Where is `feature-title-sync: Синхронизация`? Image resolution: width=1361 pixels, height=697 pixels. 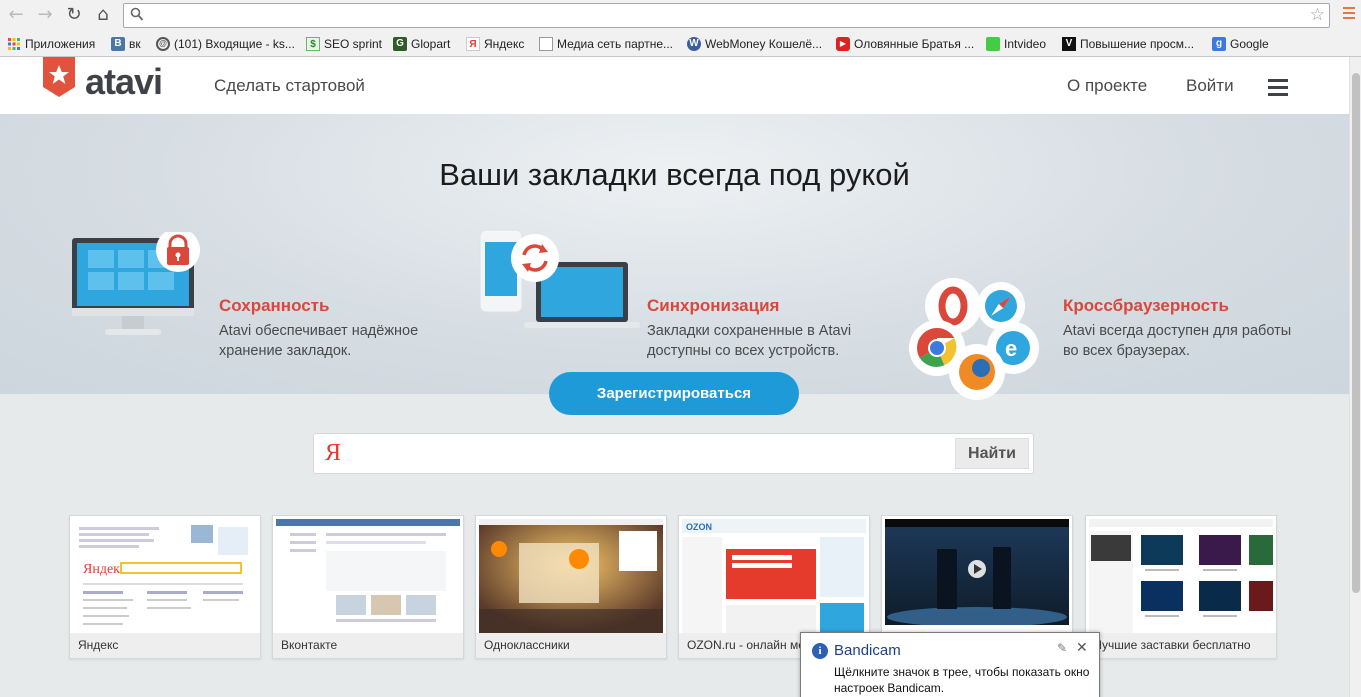 feature-title-sync: Синхронизация is located at coordinates (713, 305).